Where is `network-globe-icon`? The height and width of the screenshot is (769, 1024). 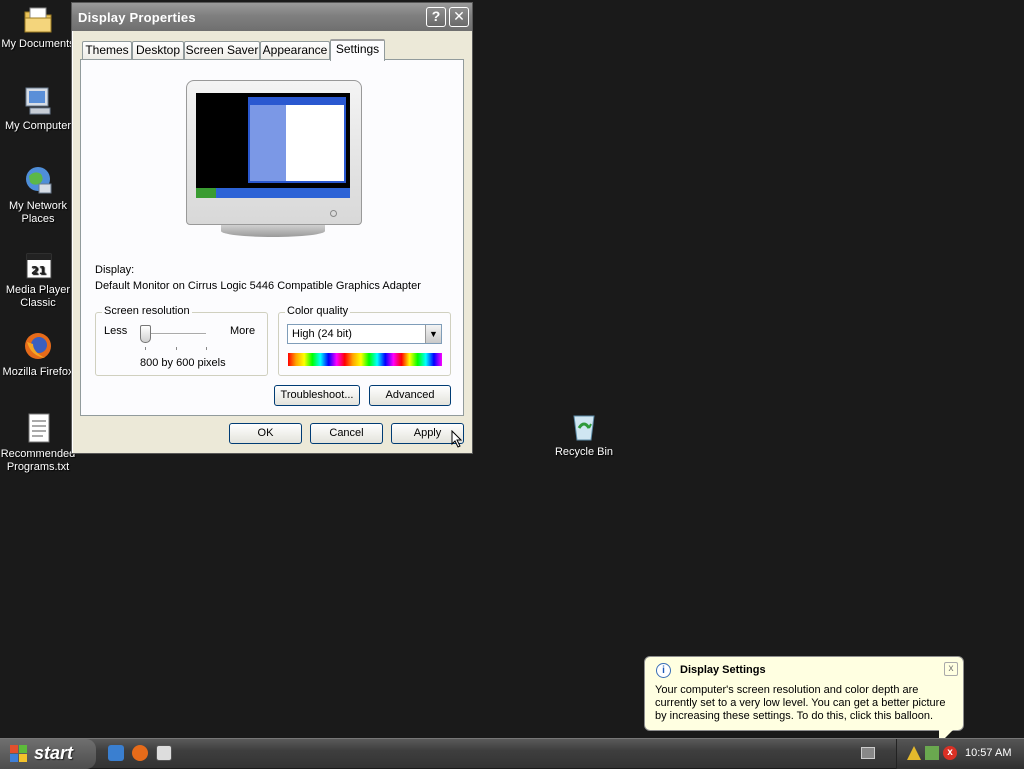
network-globe-icon is located at coordinates (38, 181).